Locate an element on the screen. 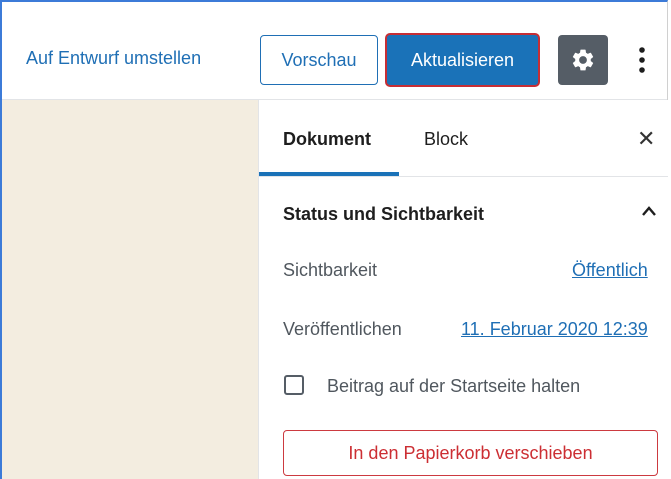 This screenshot has height=479, width=671. settings-button is located at coordinates (583, 60).